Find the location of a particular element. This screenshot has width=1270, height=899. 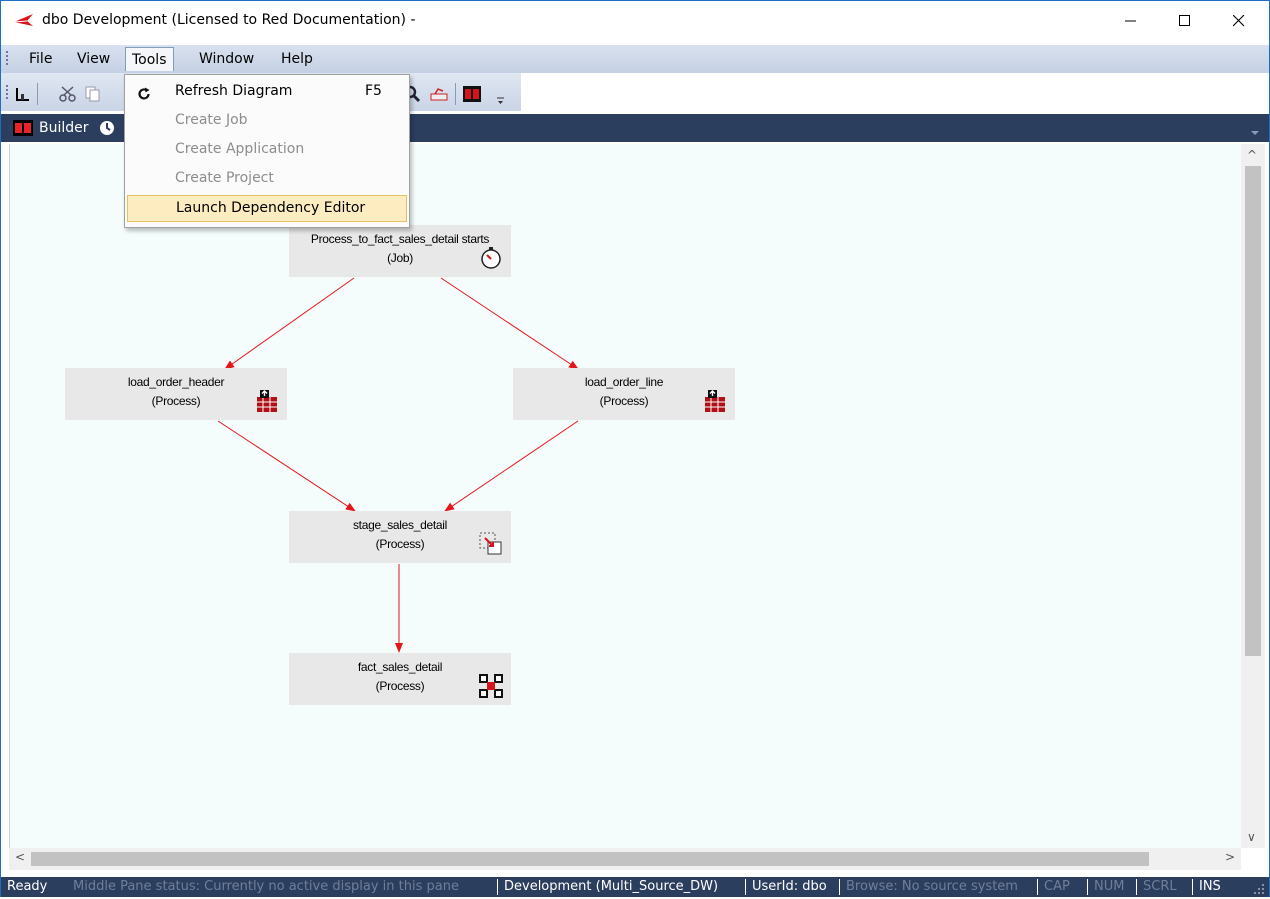

menu-tools: Tools is located at coordinates (149, 59).